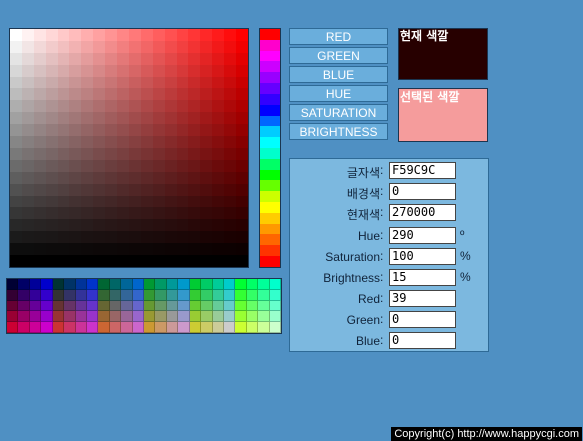  Describe the element at coordinates (338, 93) in the screenshot. I see `mode-hue-button: HUE` at that location.